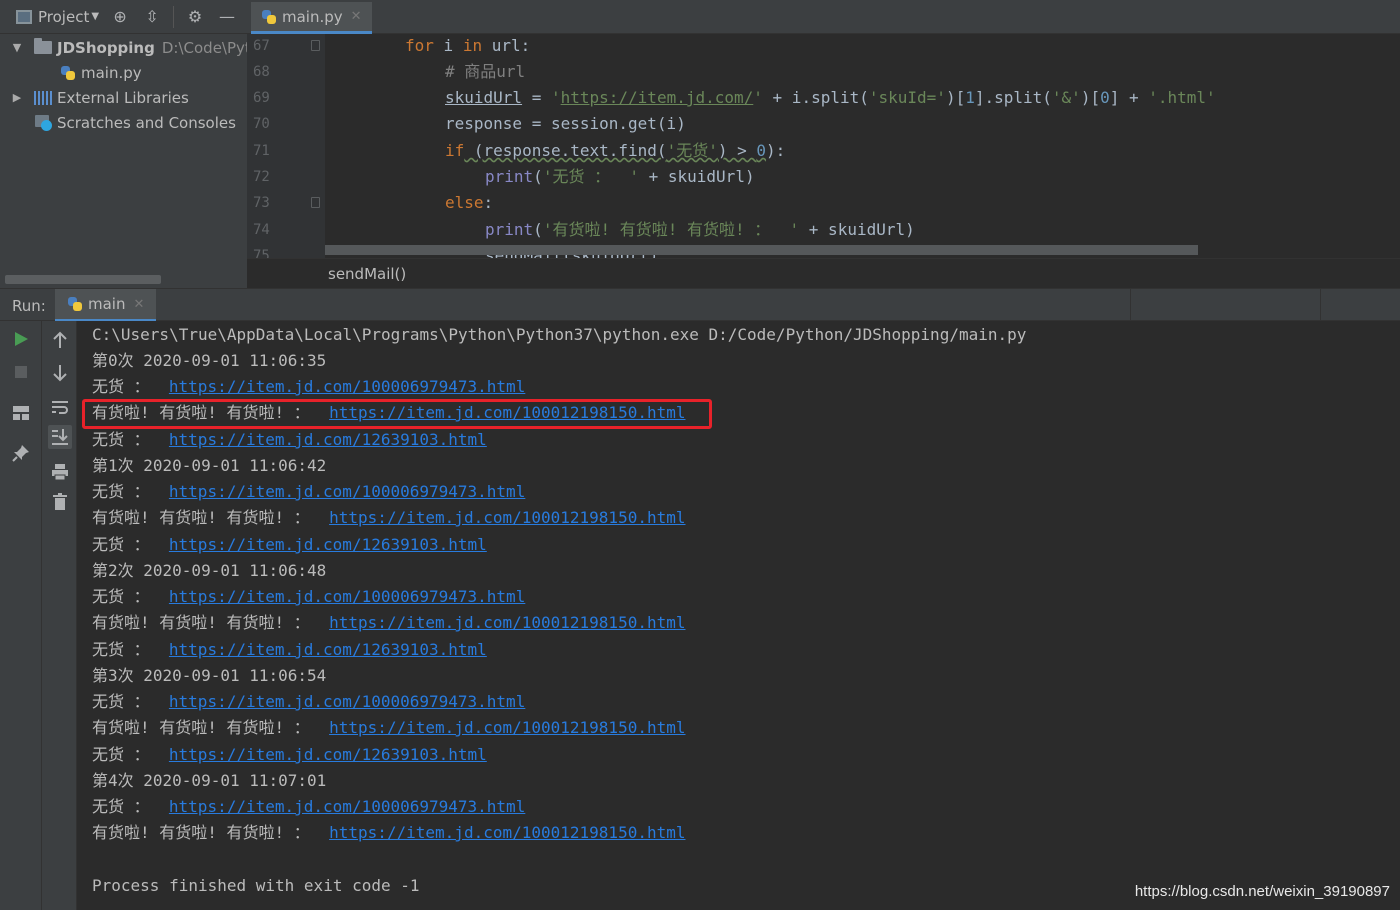 The height and width of the screenshot is (910, 1400). What do you see at coordinates (106, 47) in the screenshot?
I see `root-folder-name: JDShopping` at bounding box center [106, 47].